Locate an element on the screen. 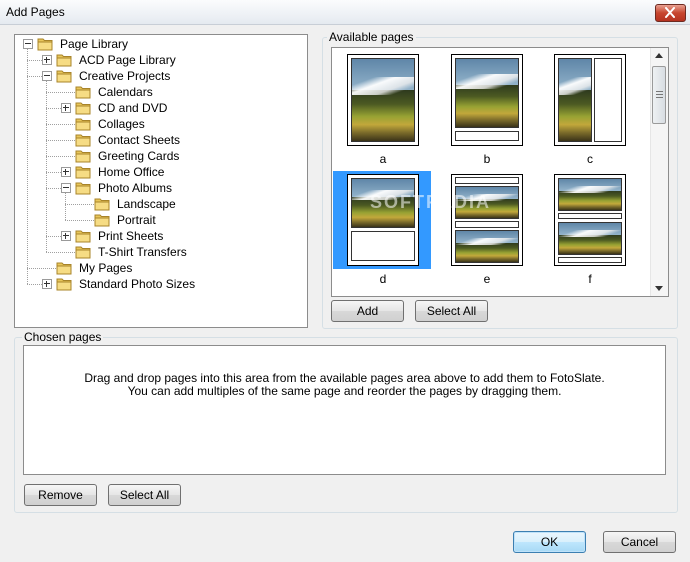 This screenshot has height=562, width=690. tree-item-label: CD and DVD is located at coordinates (133, 108).